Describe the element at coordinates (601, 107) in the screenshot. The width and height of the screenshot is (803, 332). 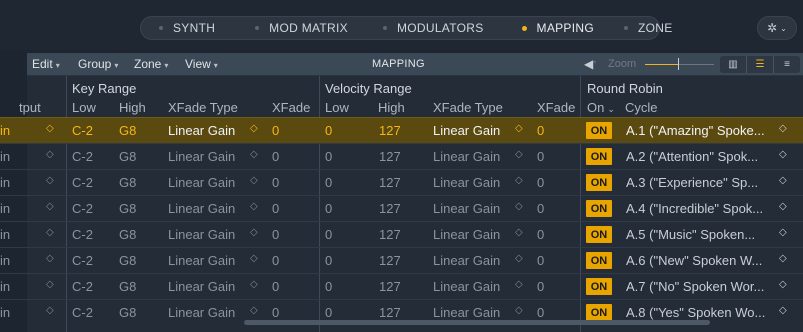
I see `column-header-rr-on: On ⌄` at that location.